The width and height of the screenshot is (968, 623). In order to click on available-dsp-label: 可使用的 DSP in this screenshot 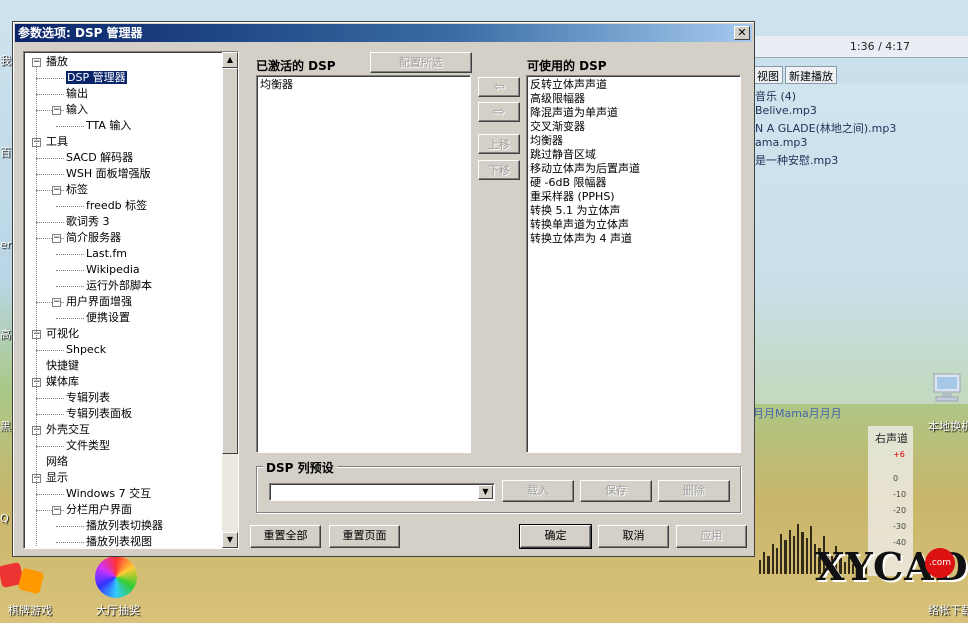, I will do `click(567, 66)`.